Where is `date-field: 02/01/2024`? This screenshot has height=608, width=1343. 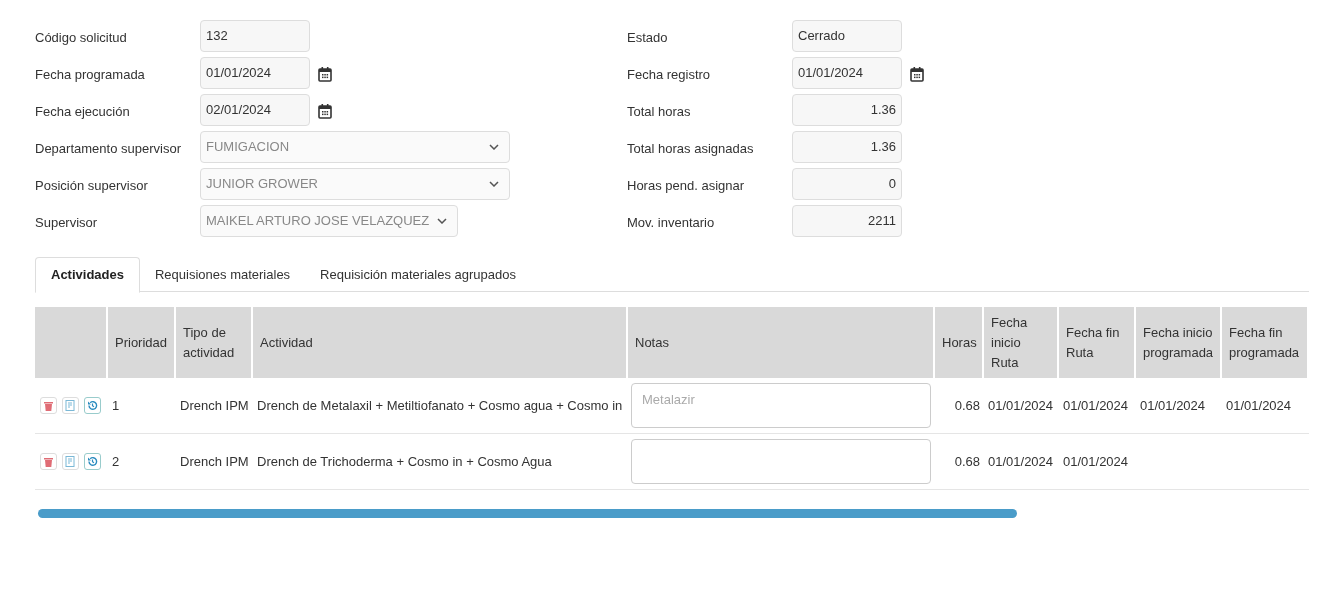
date-field: 02/01/2024 is located at coordinates (255, 110).